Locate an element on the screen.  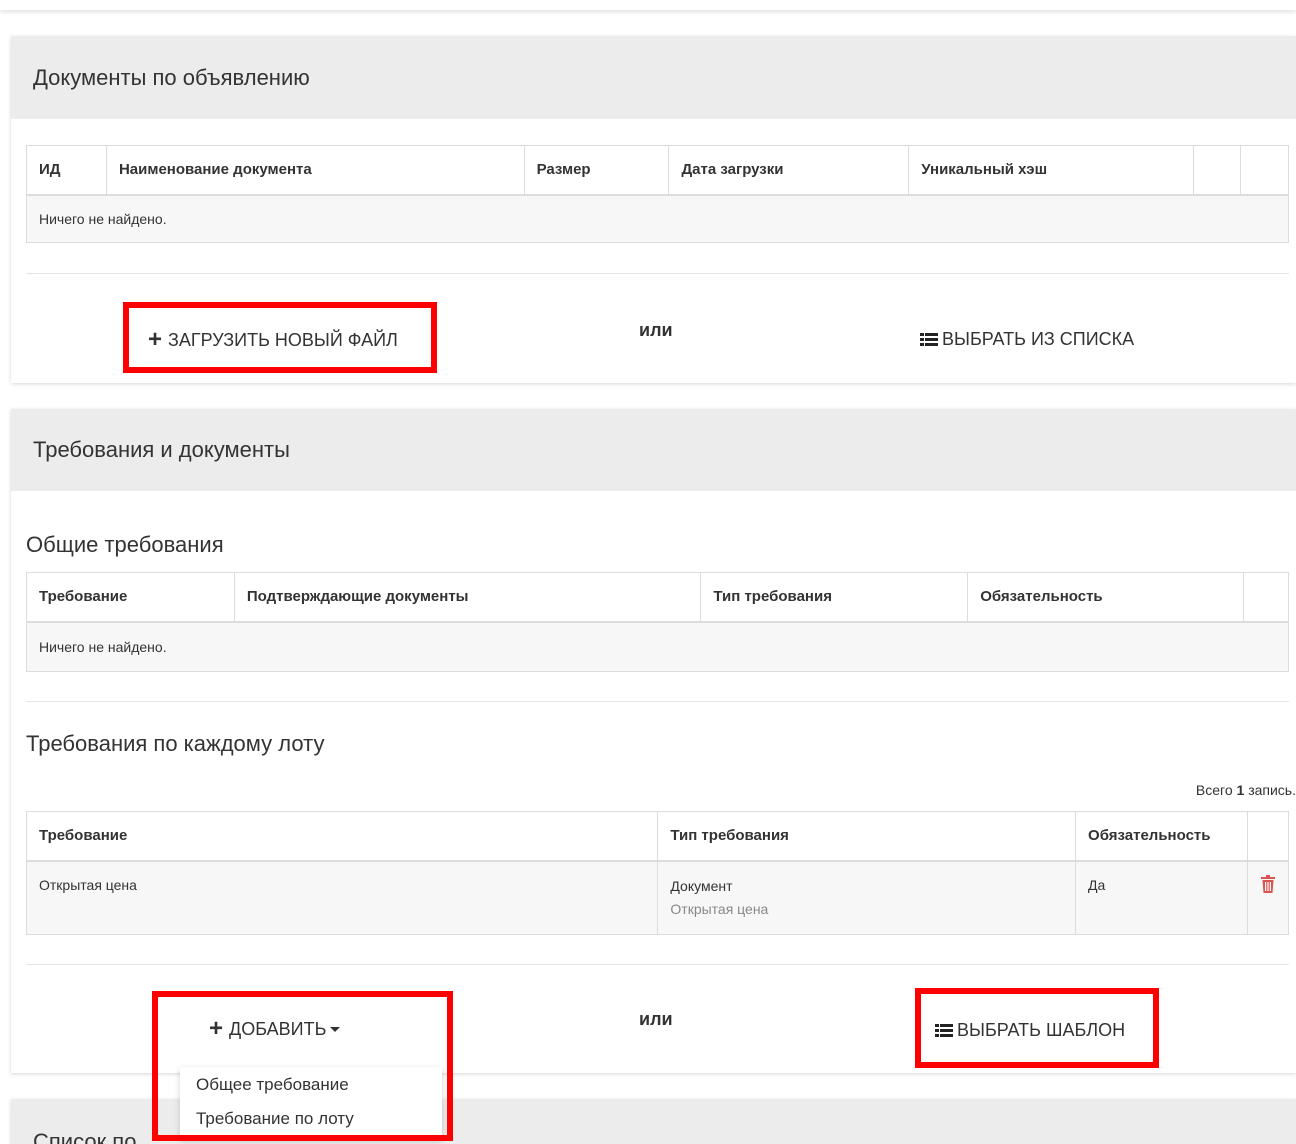
participants-panel-title: Список по is located at coordinates (85, 1136).